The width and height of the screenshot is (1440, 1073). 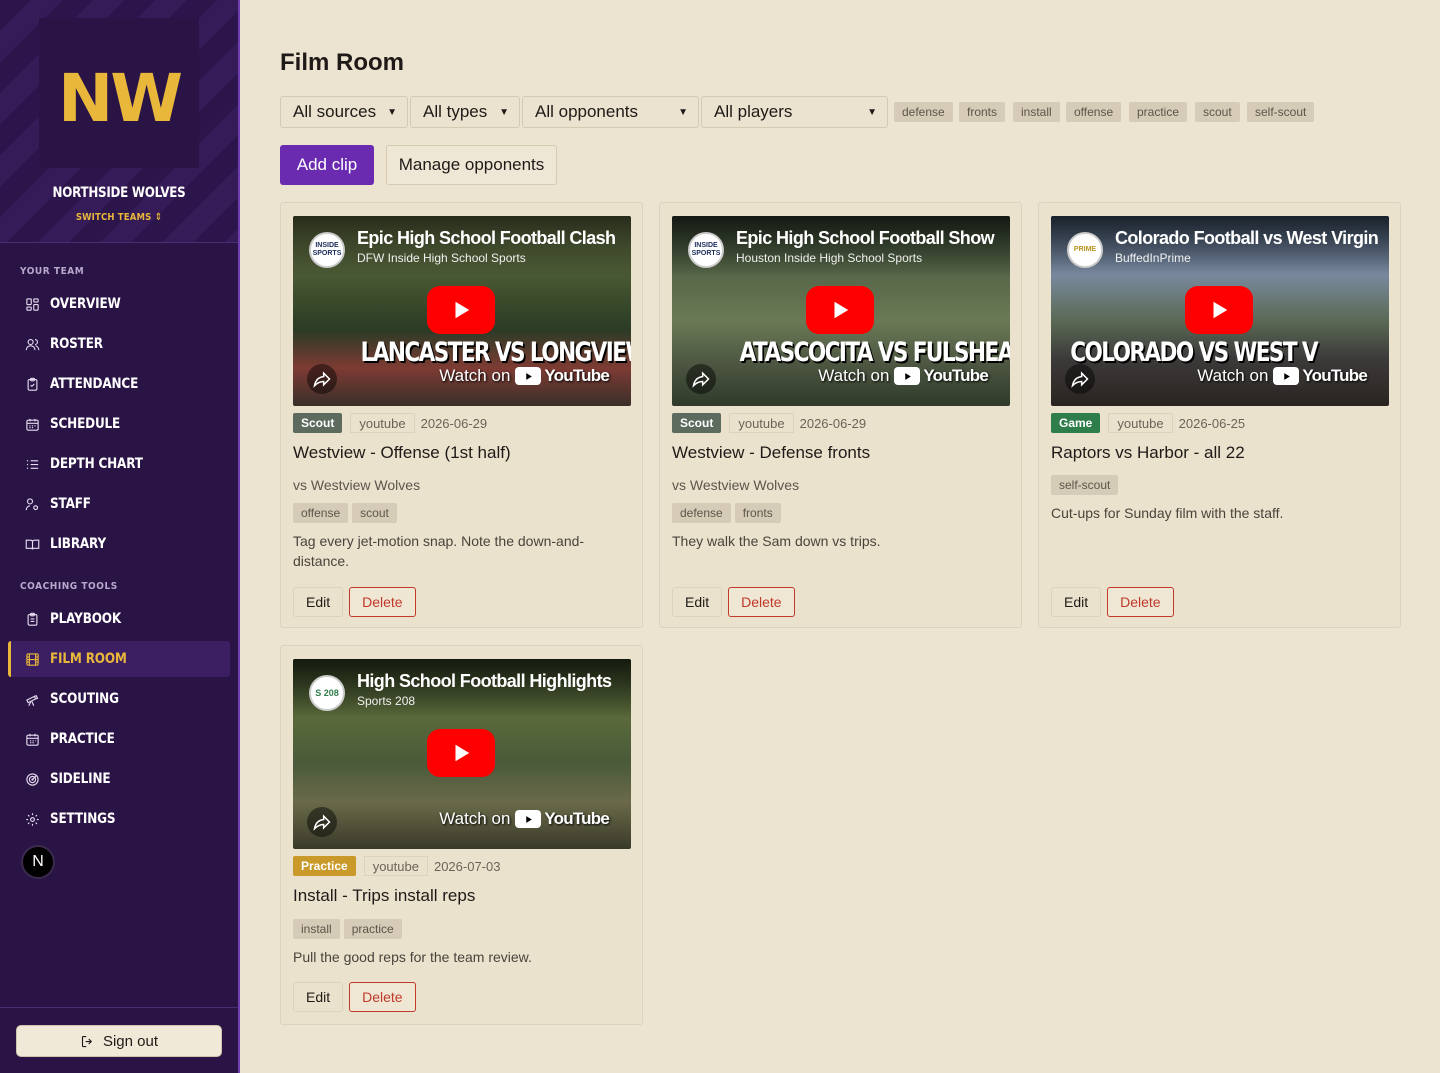 What do you see at coordinates (119, 1007) in the screenshot?
I see `sidebar-divider` at bounding box center [119, 1007].